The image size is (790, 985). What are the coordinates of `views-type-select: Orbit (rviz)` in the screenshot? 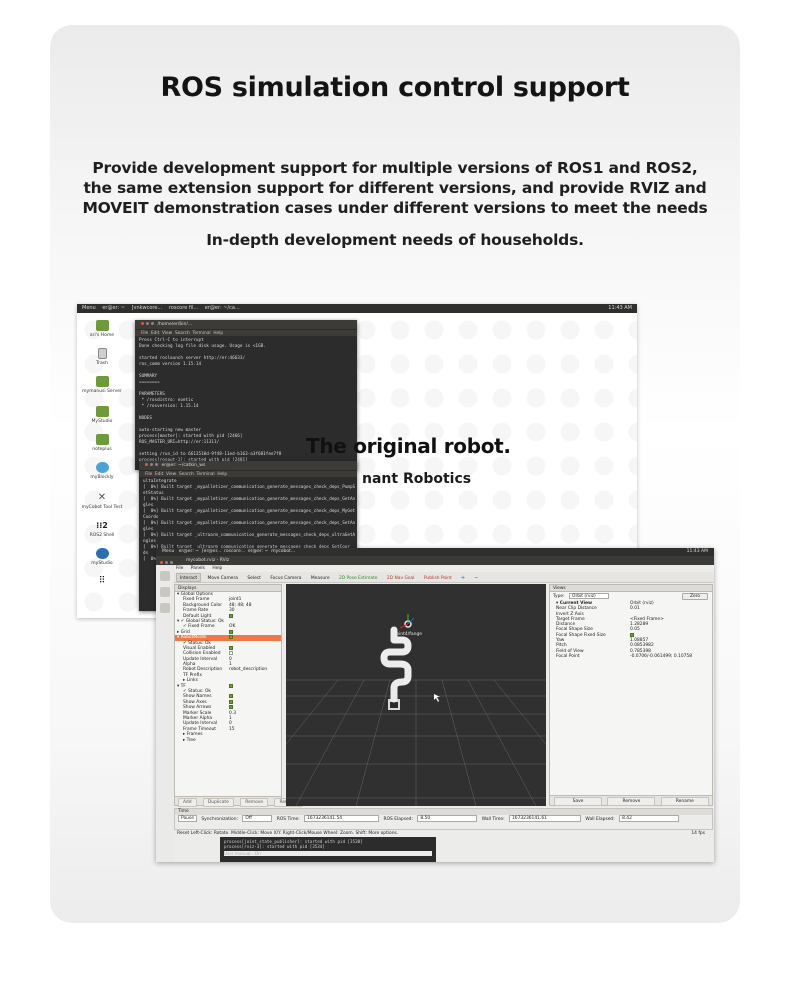 It's located at (588, 595).